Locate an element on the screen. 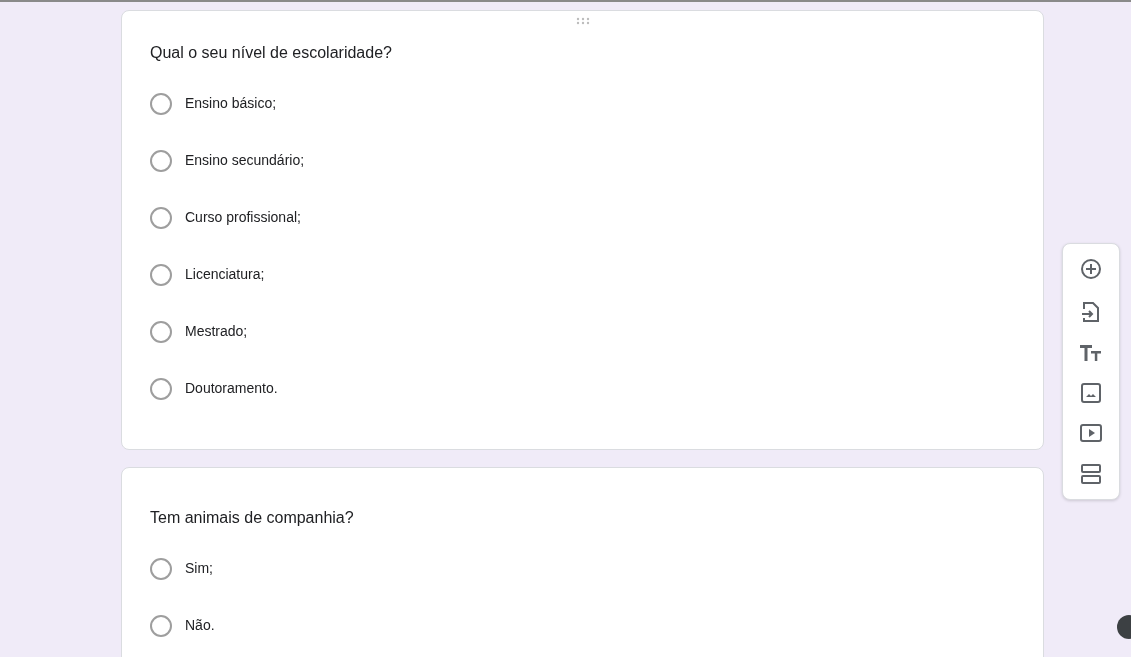 The height and width of the screenshot is (657, 1131). import-icon is located at coordinates (1091, 312).